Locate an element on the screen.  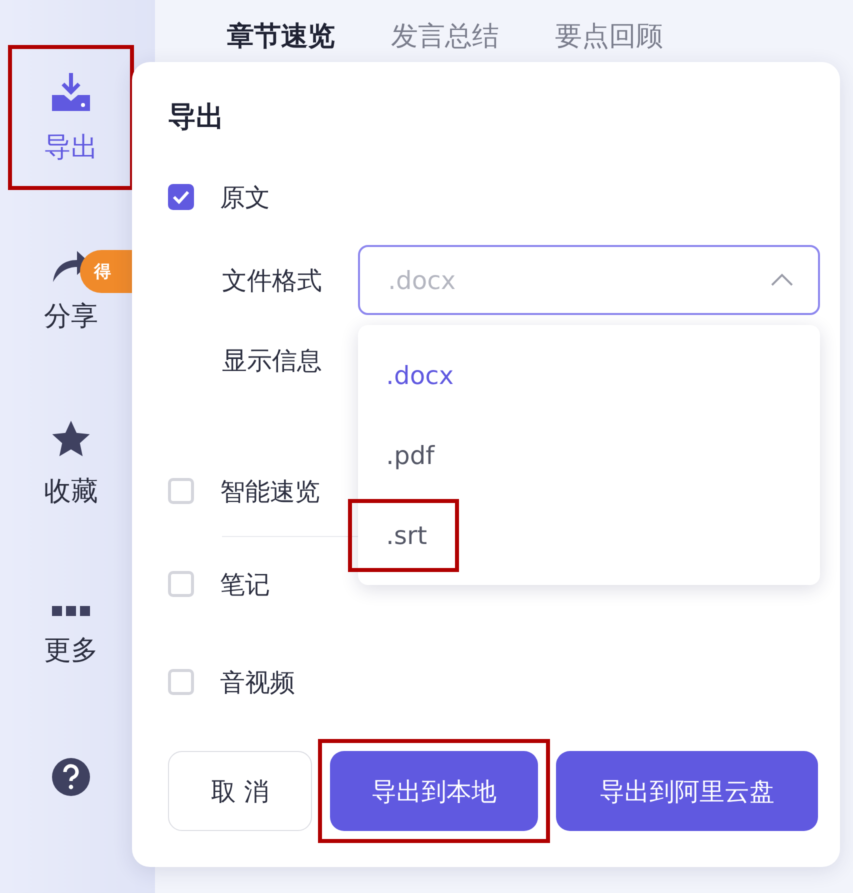
sidebar-item: 导出 is located at coordinates (71, 117).